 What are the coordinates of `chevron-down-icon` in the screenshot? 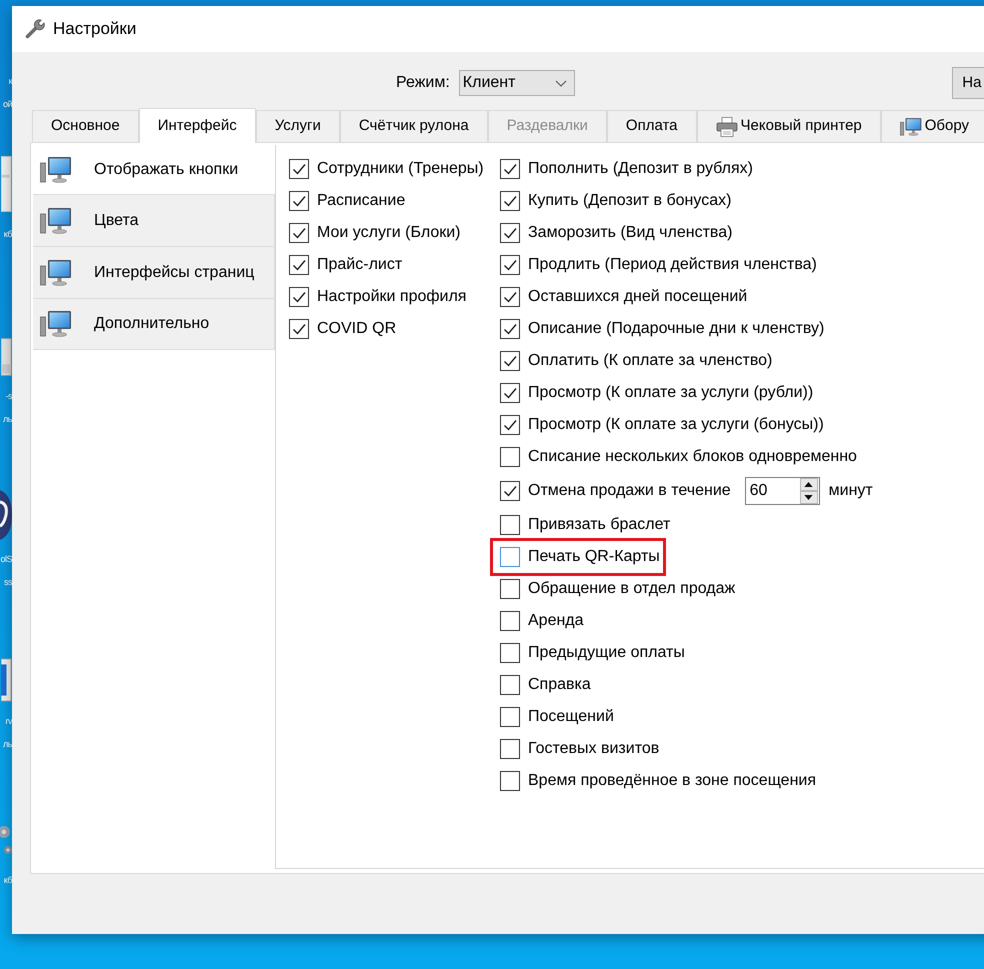 It's located at (561, 83).